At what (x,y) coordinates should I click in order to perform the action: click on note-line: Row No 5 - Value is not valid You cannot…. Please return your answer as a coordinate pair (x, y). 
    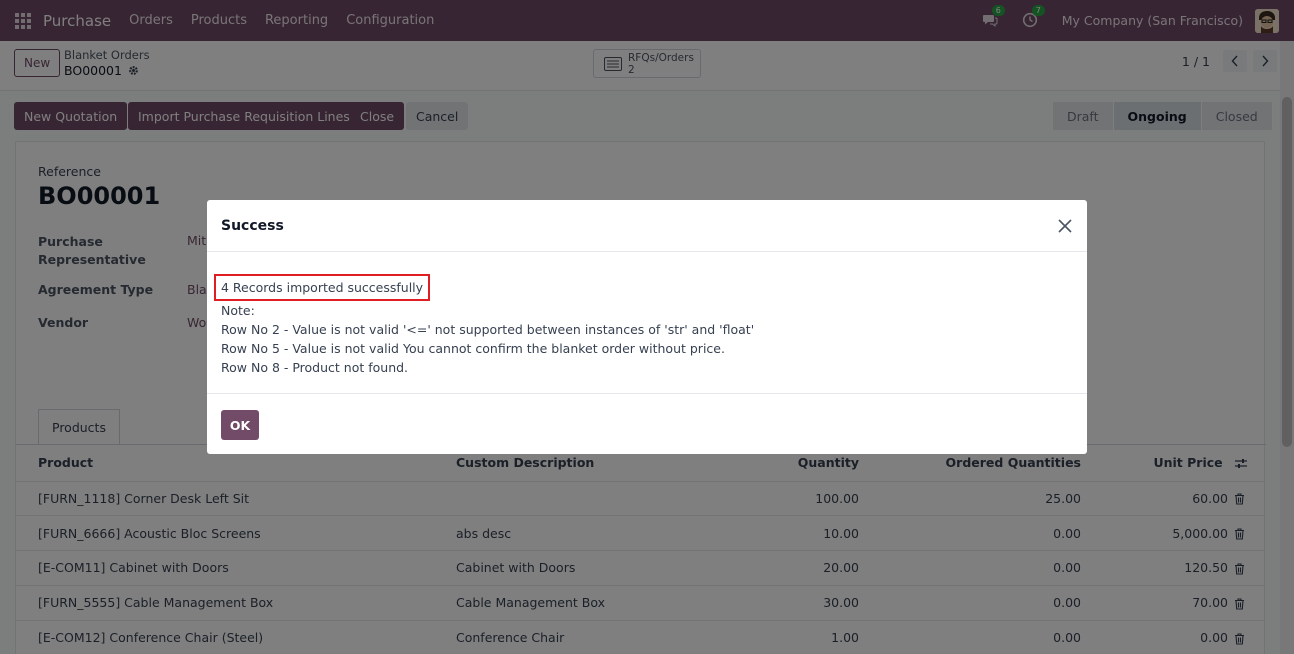
    Looking at the image, I should click on (473, 348).